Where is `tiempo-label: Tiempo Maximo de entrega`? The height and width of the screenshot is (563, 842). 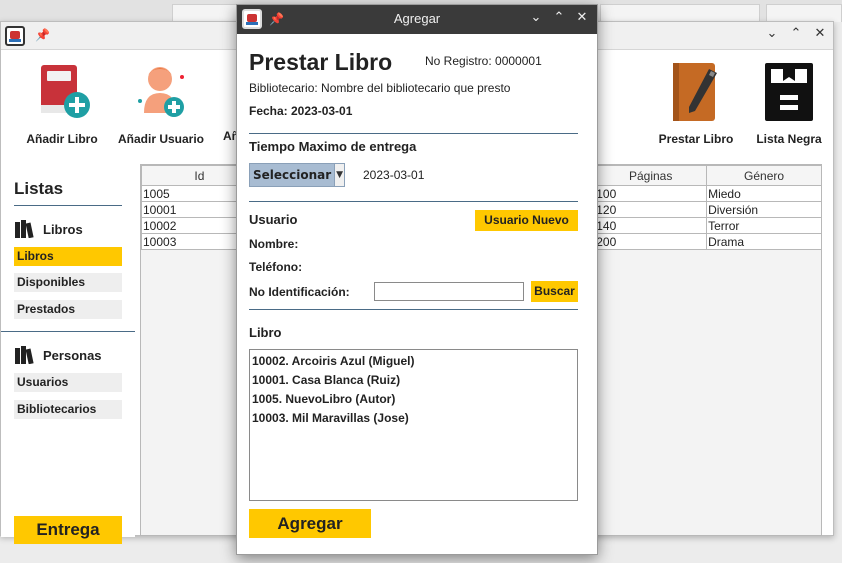
tiempo-label: Tiempo Maximo de entrega is located at coordinates (333, 146).